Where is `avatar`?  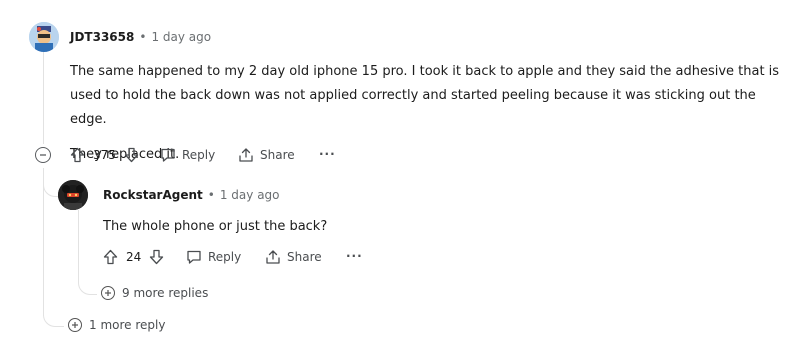
avatar is located at coordinates (44, 37).